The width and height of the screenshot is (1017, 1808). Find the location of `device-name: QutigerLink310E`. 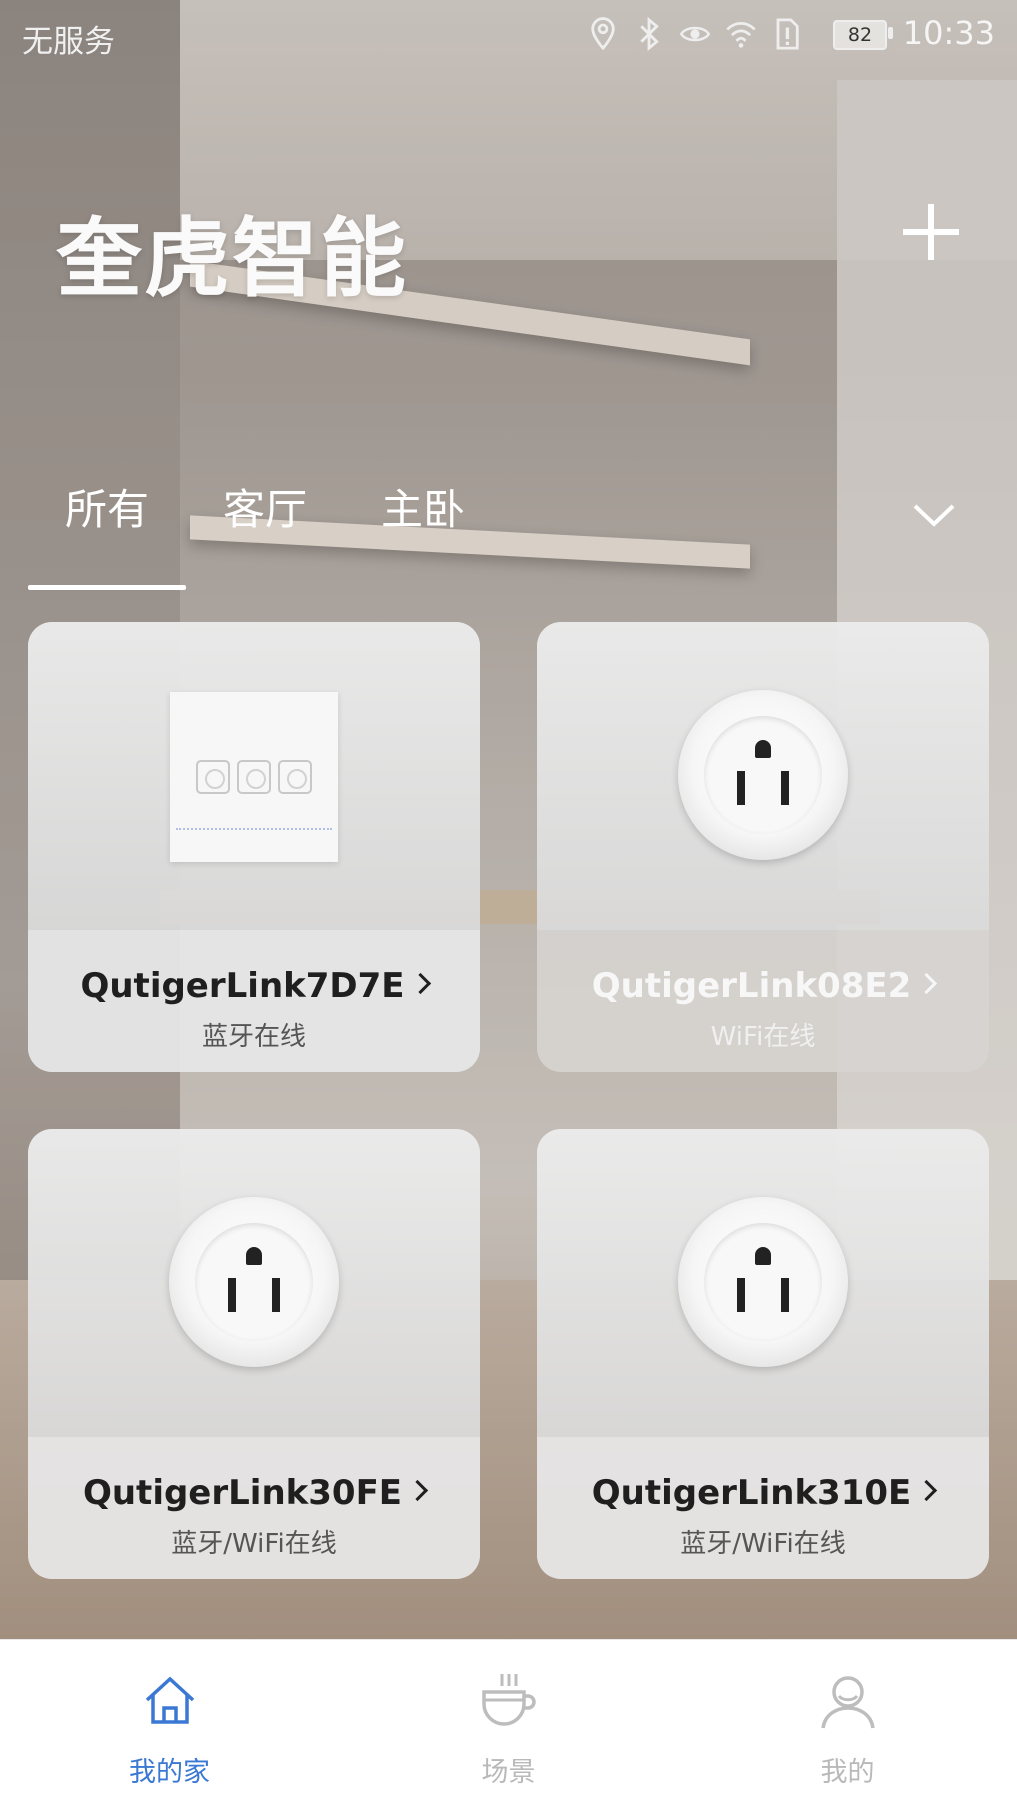

device-name: QutigerLink310E is located at coordinates (763, 1493).